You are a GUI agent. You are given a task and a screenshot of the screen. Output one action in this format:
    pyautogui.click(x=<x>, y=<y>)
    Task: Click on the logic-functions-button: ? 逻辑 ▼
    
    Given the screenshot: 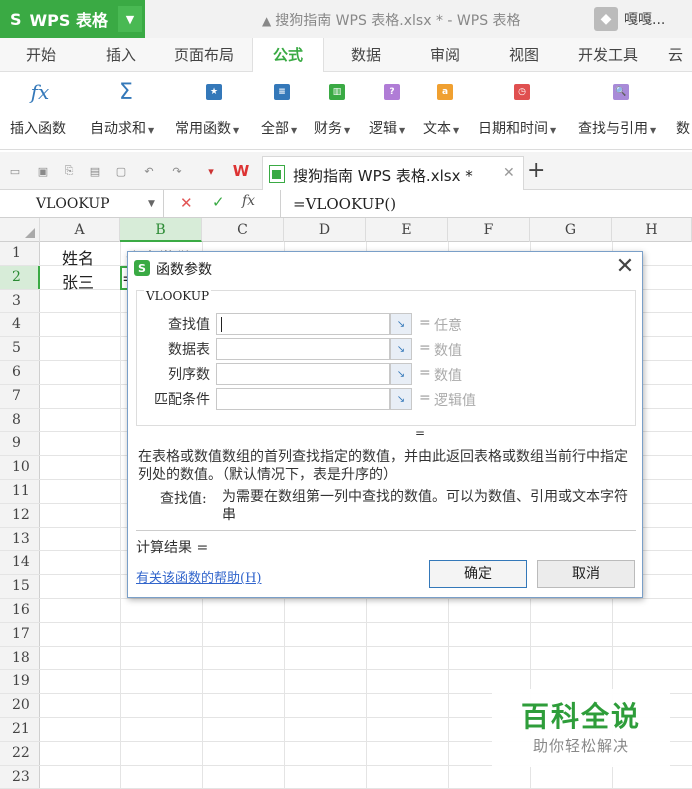 What is the action you would take?
    pyautogui.click(x=393, y=111)
    